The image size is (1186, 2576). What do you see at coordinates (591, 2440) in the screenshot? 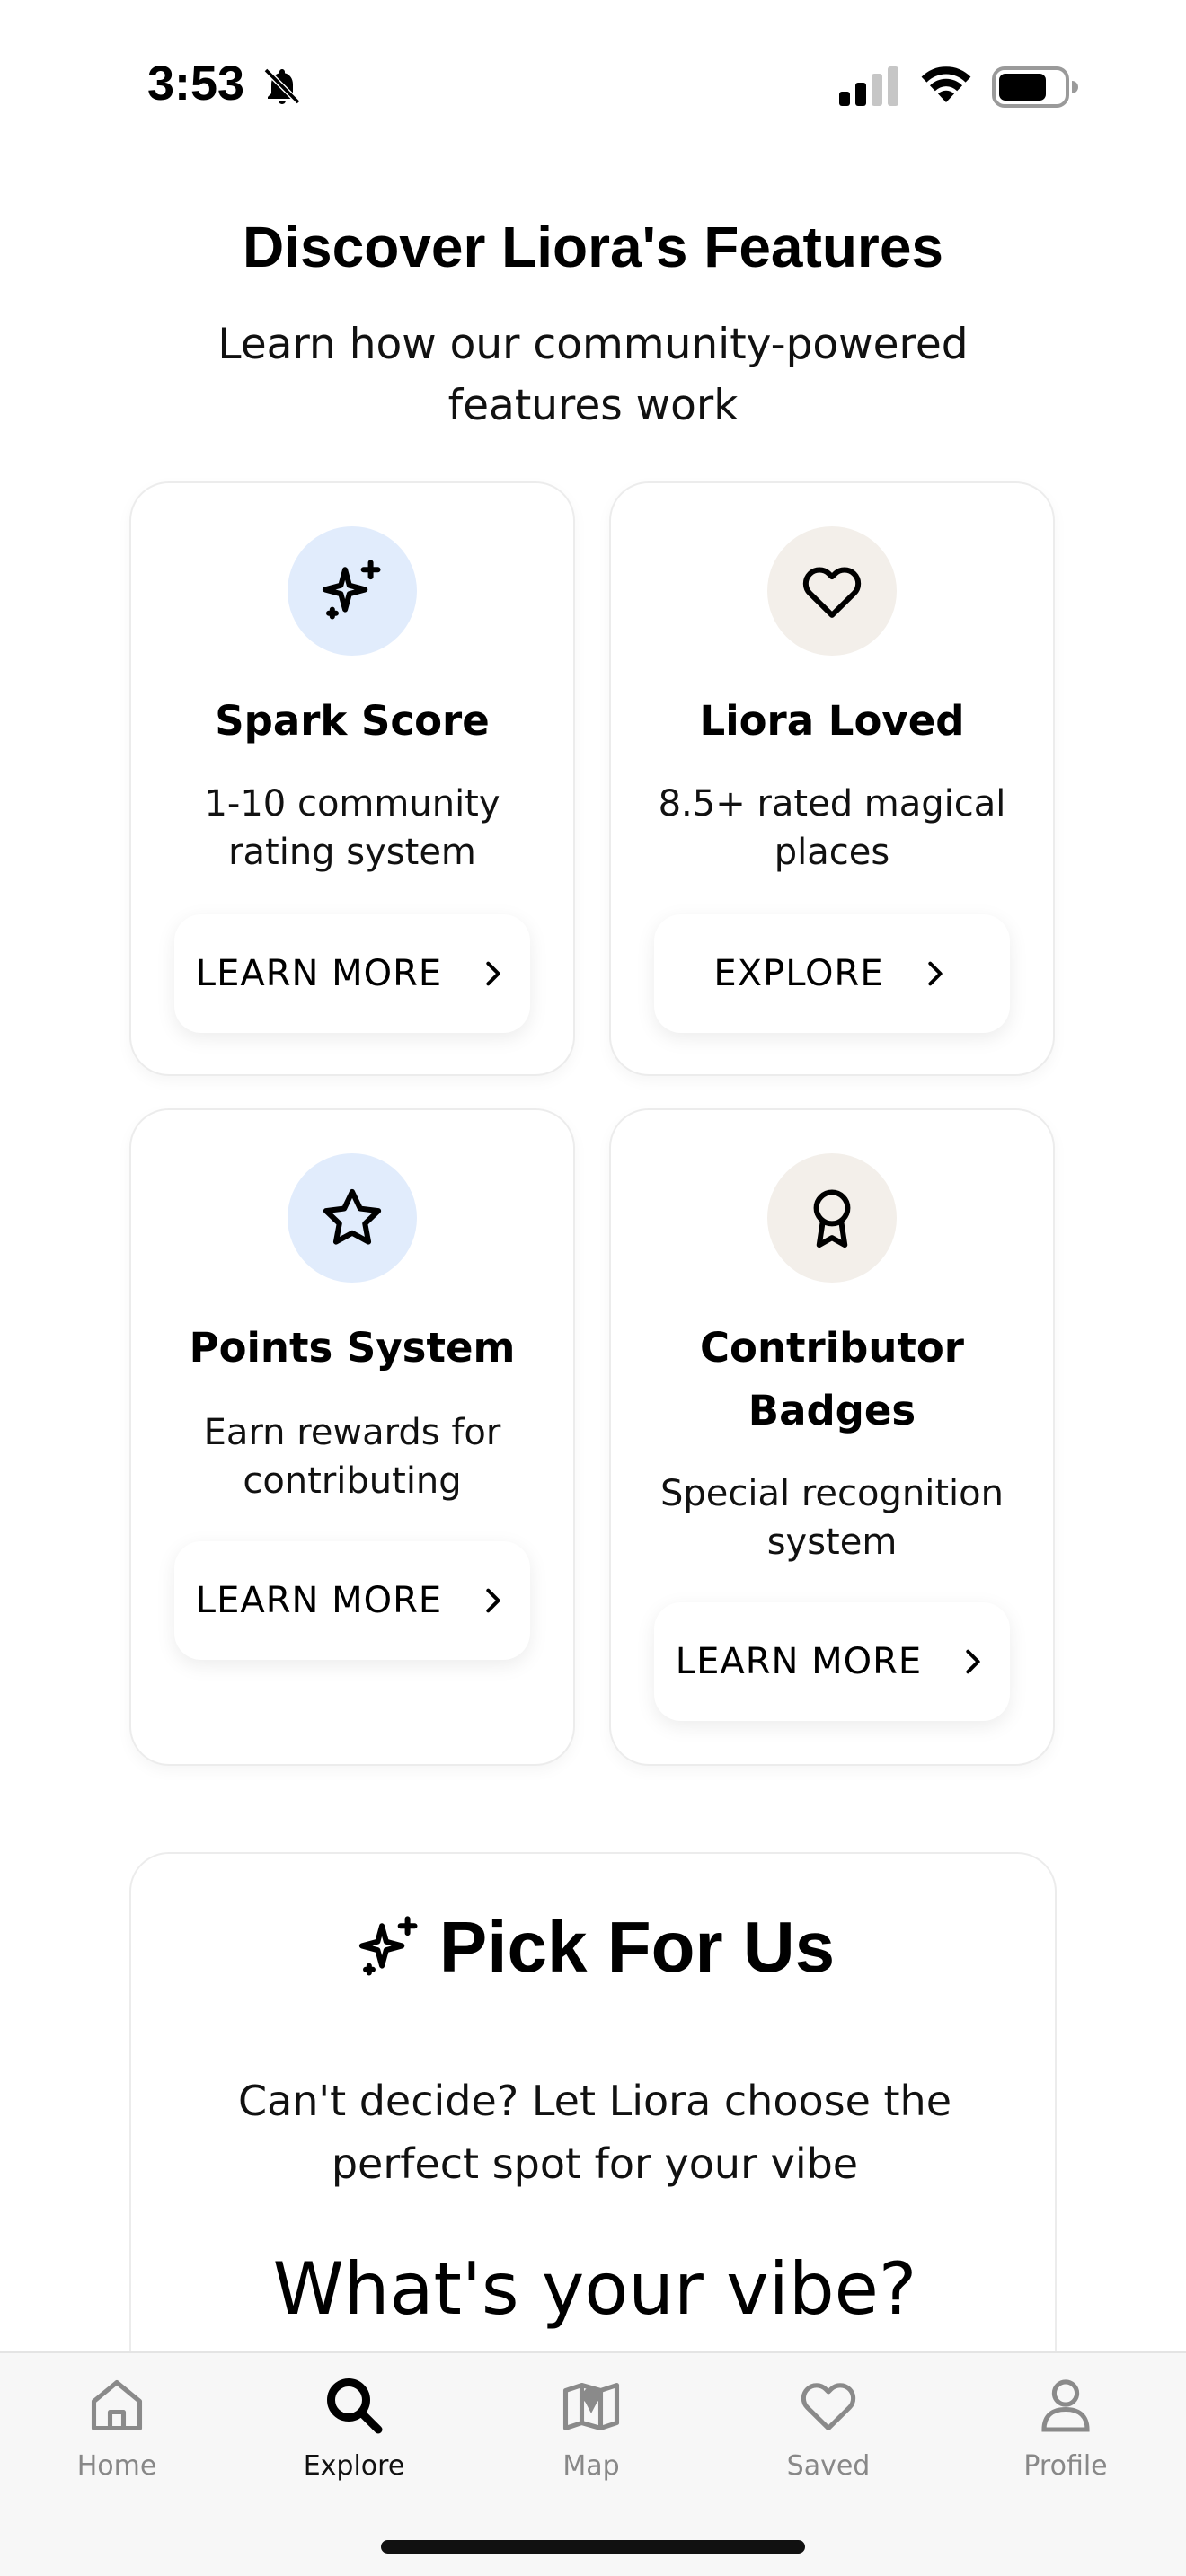
I see `tab-map: Map` at bounding box center [591, 2440].